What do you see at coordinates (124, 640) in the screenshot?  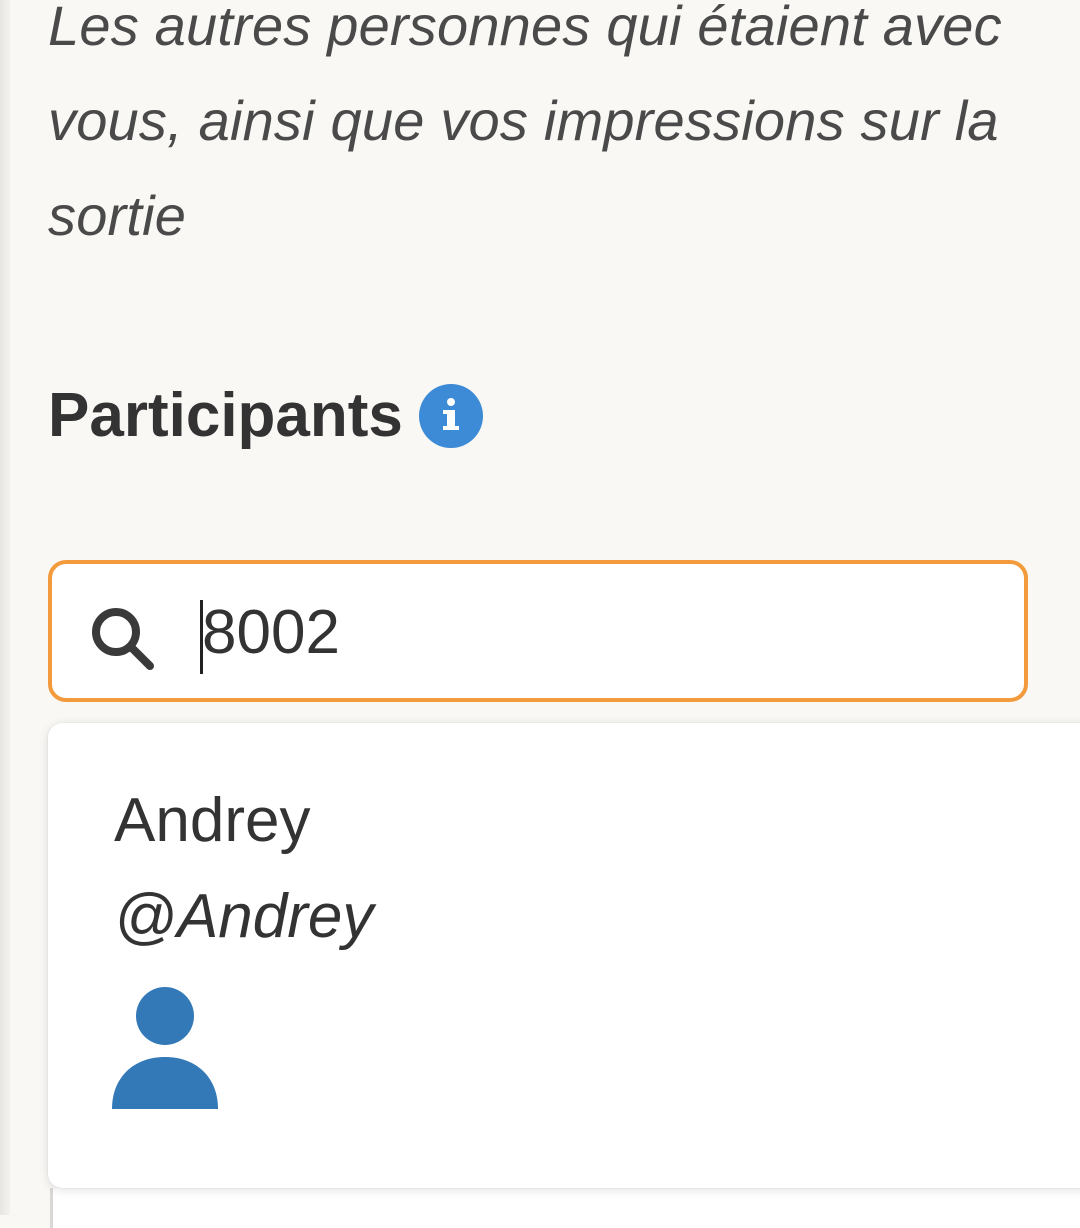 I see `search-icon` at bounding box center [124, 640].